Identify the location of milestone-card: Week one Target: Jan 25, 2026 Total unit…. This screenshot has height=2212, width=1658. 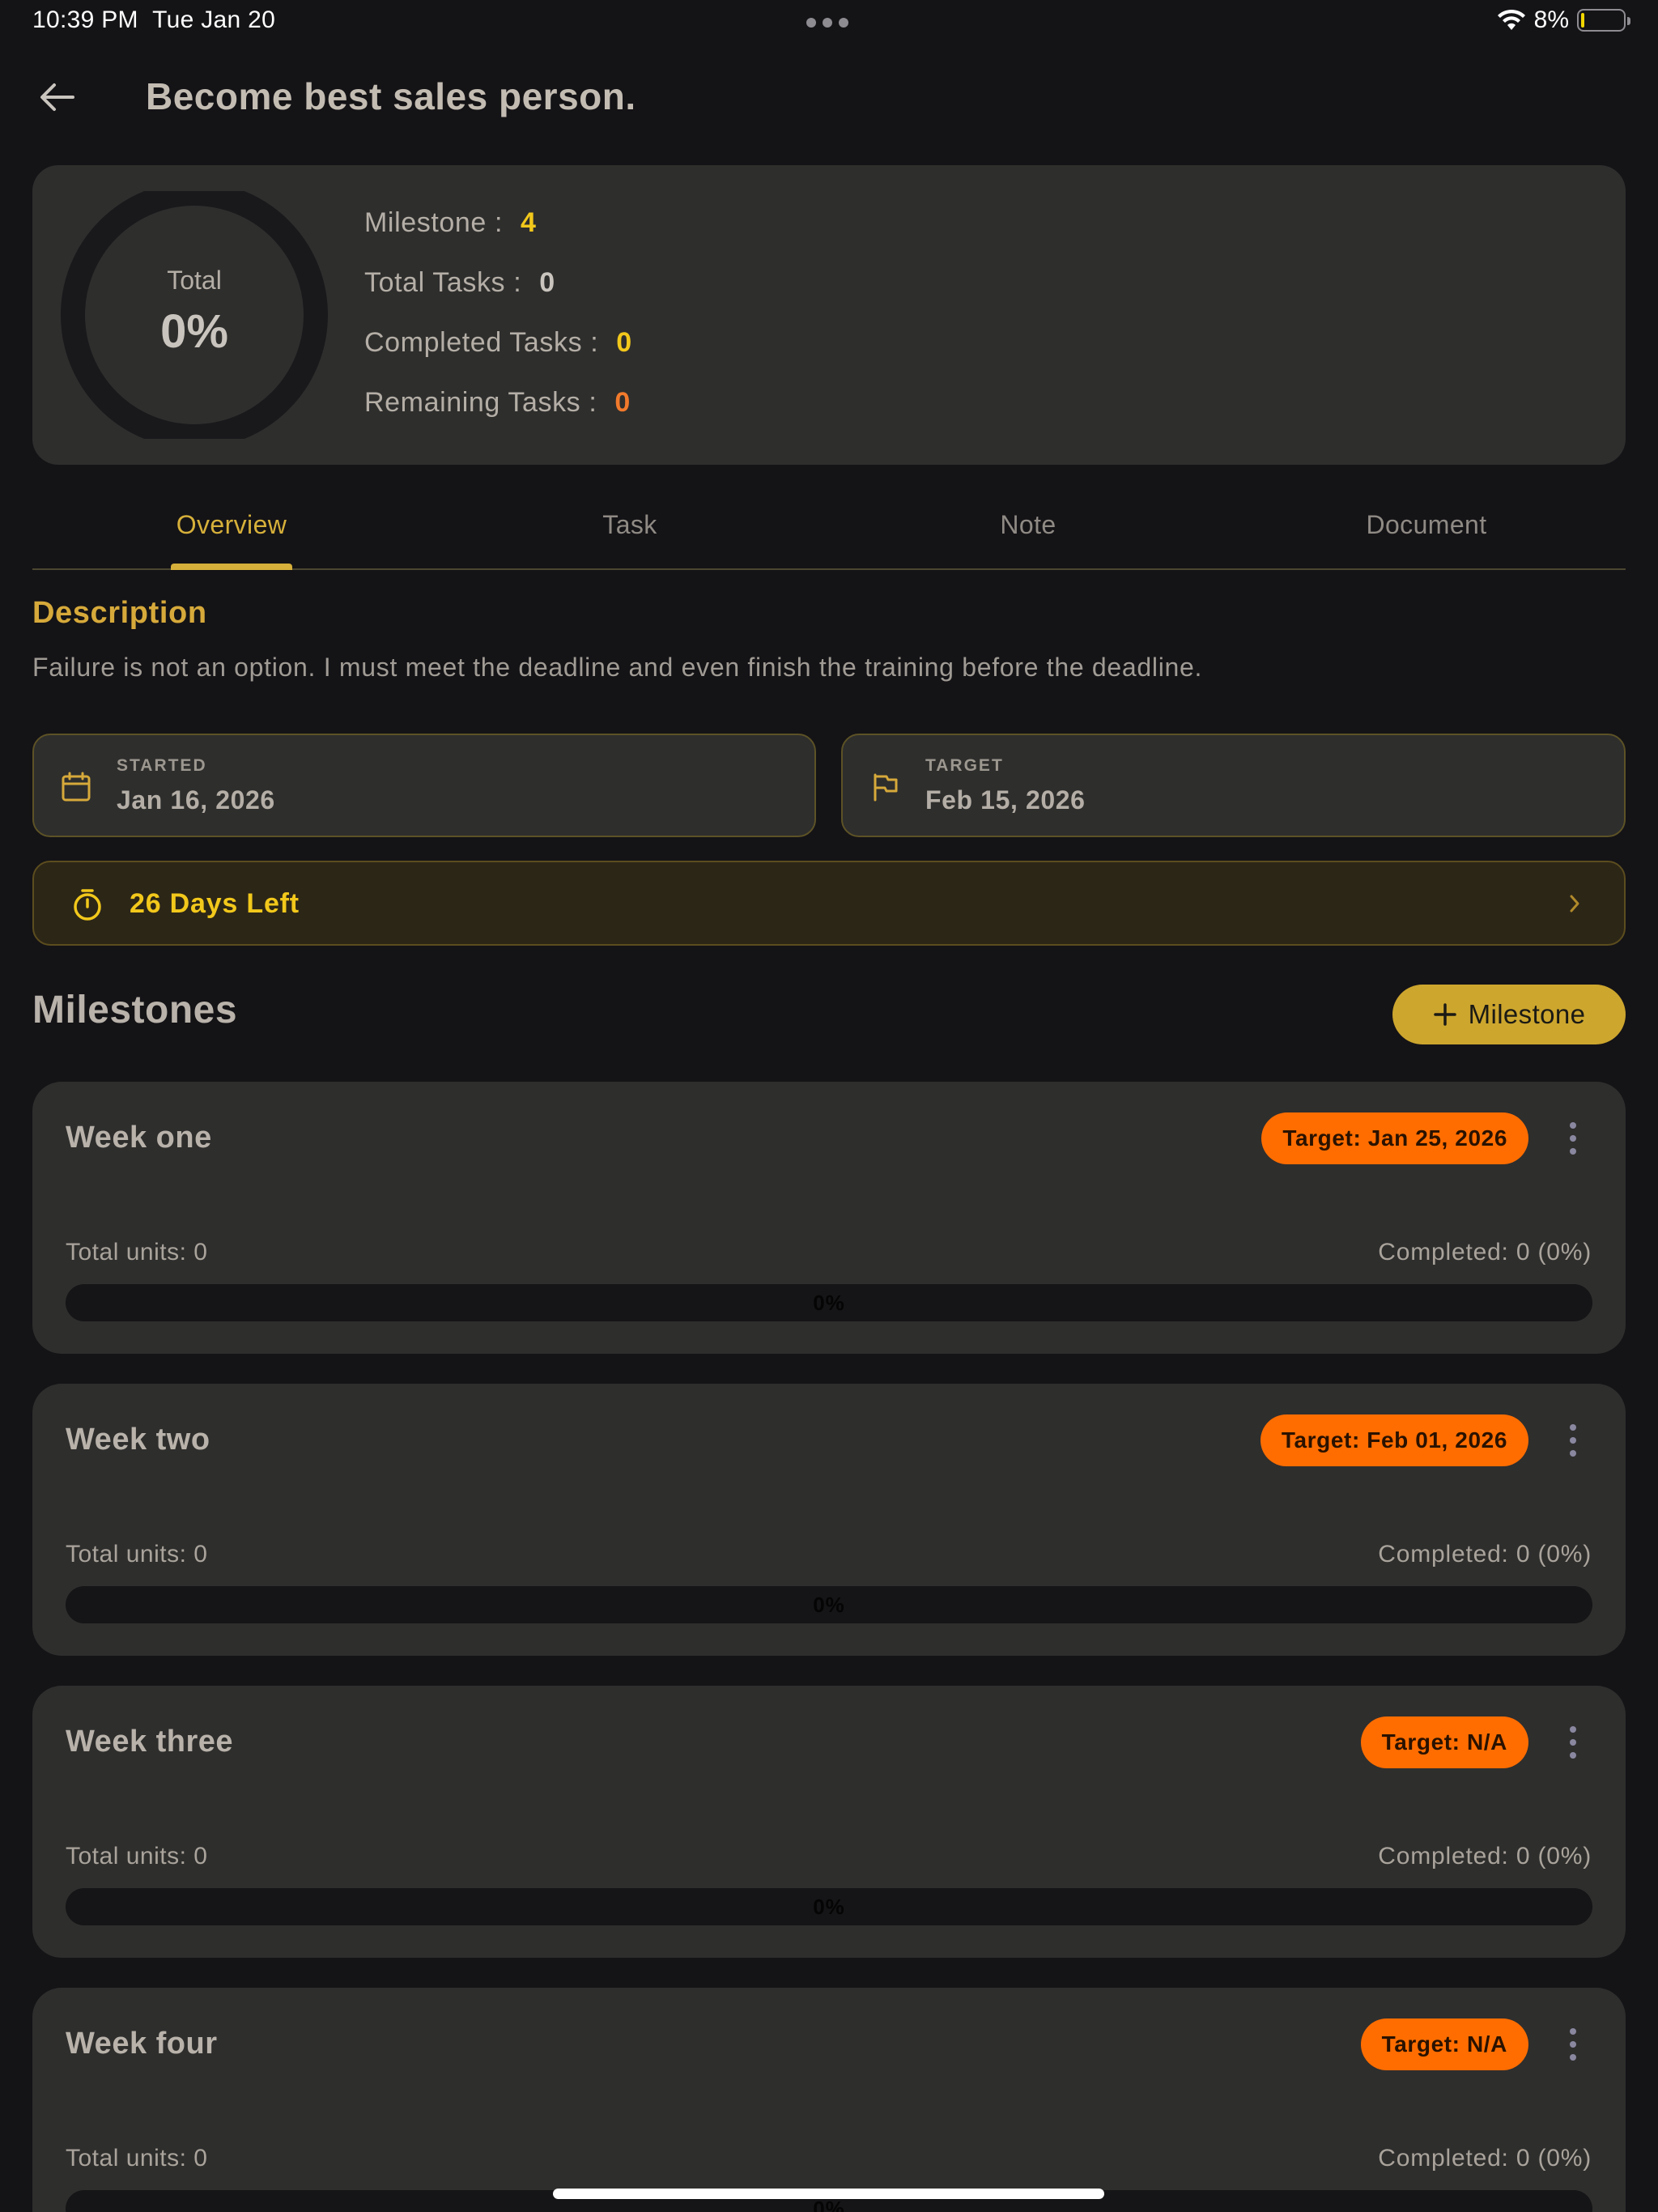
(829, 1218).